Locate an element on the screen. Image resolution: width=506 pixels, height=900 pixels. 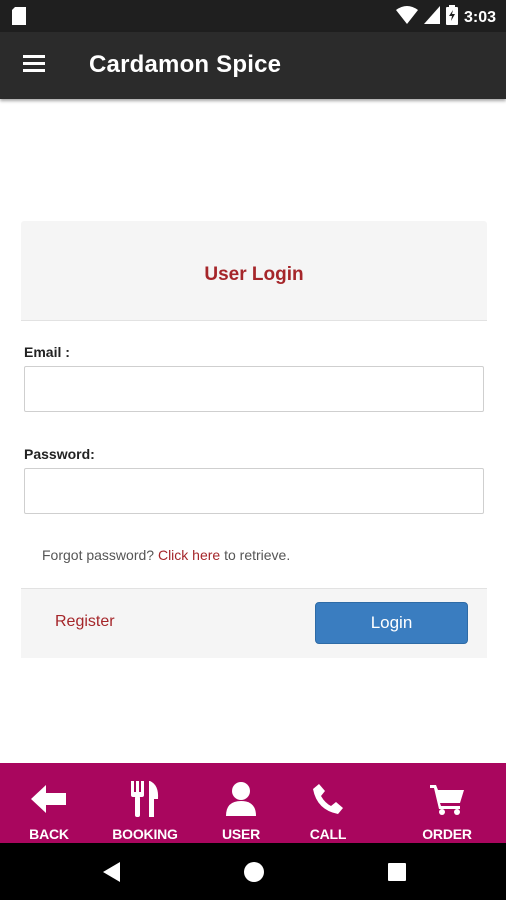
login-card-header: User Login is located at coordinates (254, 271).